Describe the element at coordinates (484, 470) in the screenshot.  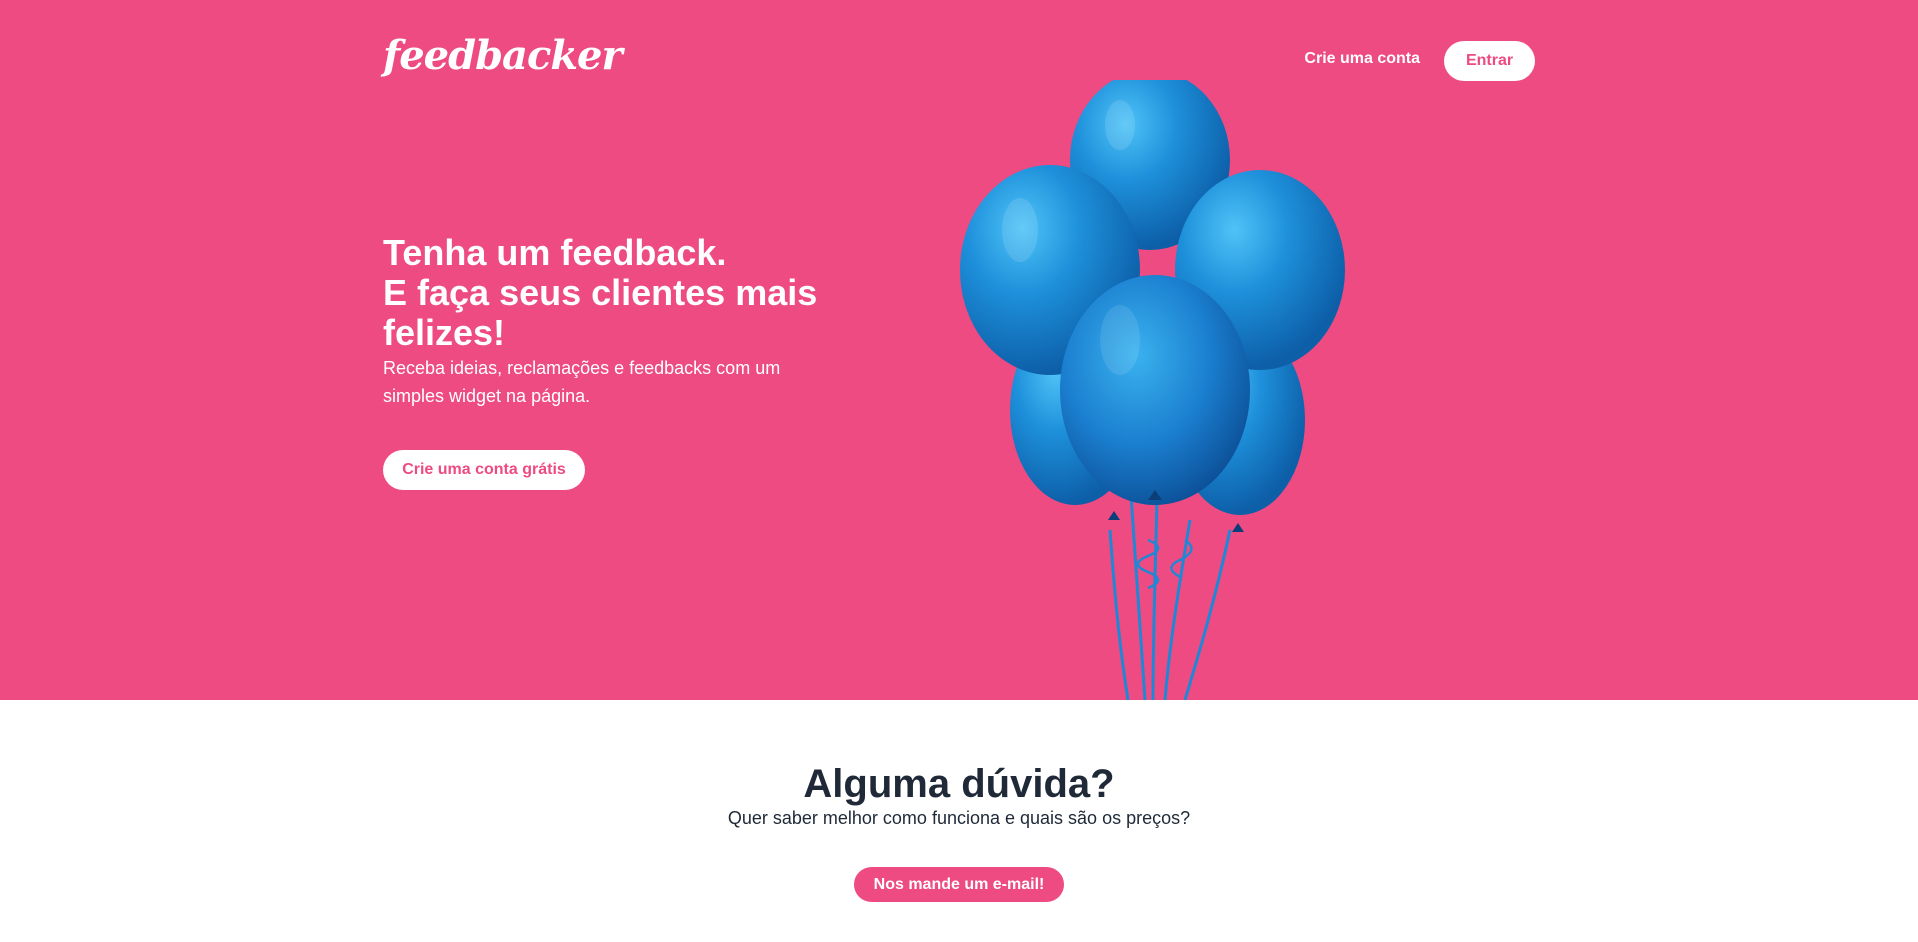
I see `signup-free-button: Crie uma conta grátis` at that location.